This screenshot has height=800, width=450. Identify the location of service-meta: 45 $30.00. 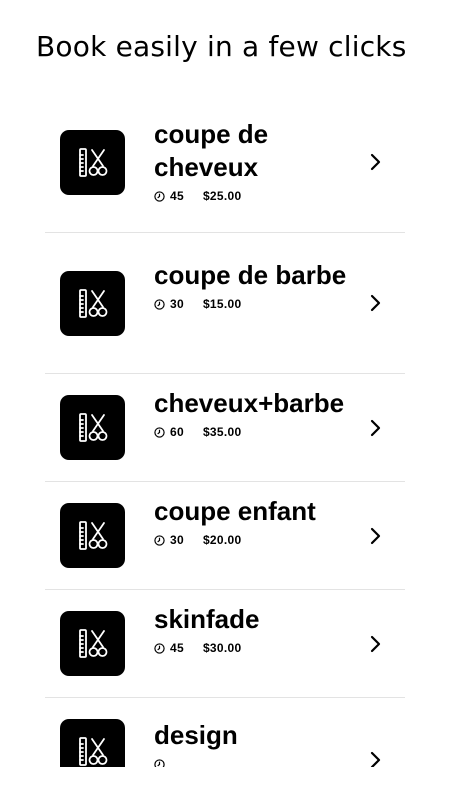
(256, 648).